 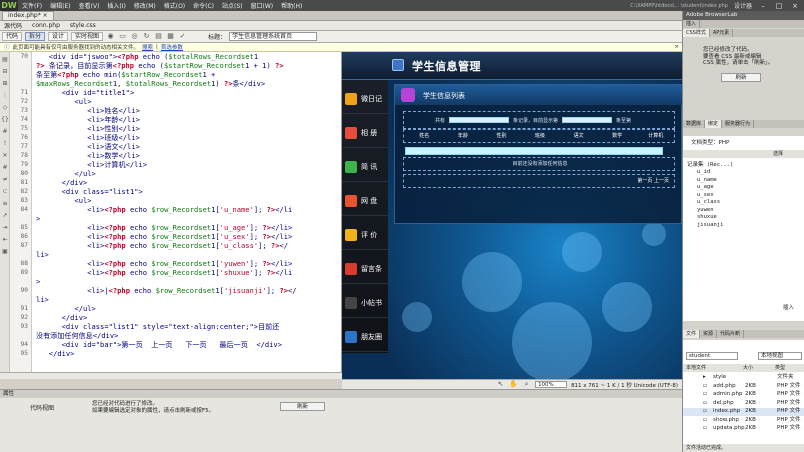 What do you see at coordinates (302, 406) in the screenshot?
I see `properties-refresh-button: 刷新` at bounding box center [302, 406].